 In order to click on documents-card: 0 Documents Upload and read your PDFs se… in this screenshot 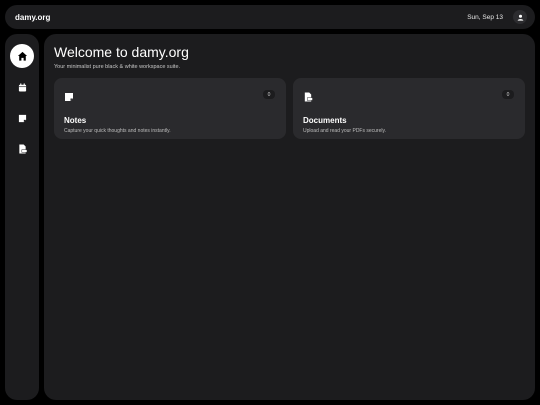, I will do `click(409, 108)`.